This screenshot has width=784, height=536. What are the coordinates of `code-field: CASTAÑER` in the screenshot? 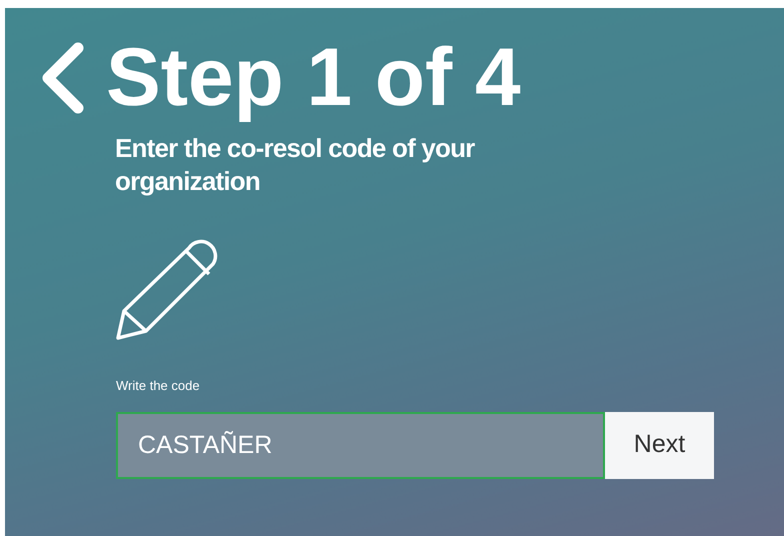 It's located at (360, 445).